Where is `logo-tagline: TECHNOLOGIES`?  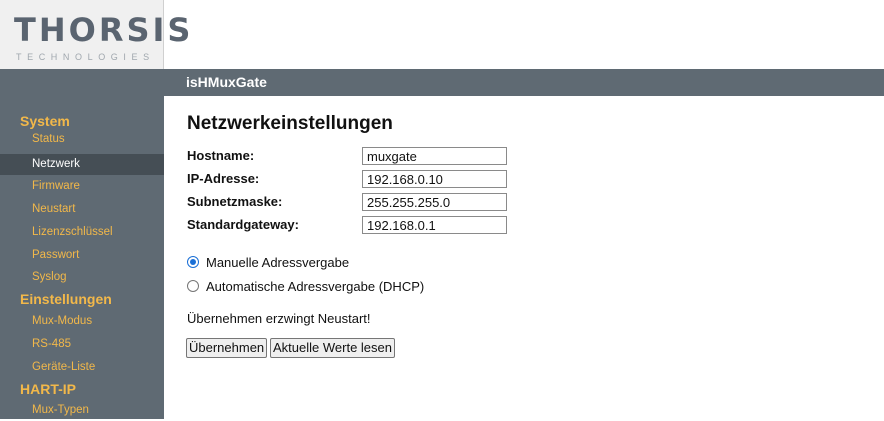 logo-tagline: TECHNOLOGIES is located at coordinates (85, 57).